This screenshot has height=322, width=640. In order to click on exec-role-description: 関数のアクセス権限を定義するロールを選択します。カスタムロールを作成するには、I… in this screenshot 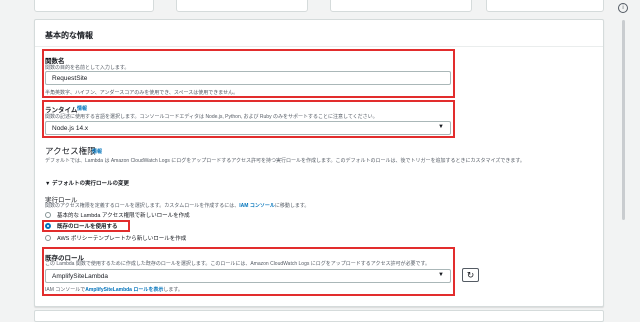, I will do `click(177, 205)`.